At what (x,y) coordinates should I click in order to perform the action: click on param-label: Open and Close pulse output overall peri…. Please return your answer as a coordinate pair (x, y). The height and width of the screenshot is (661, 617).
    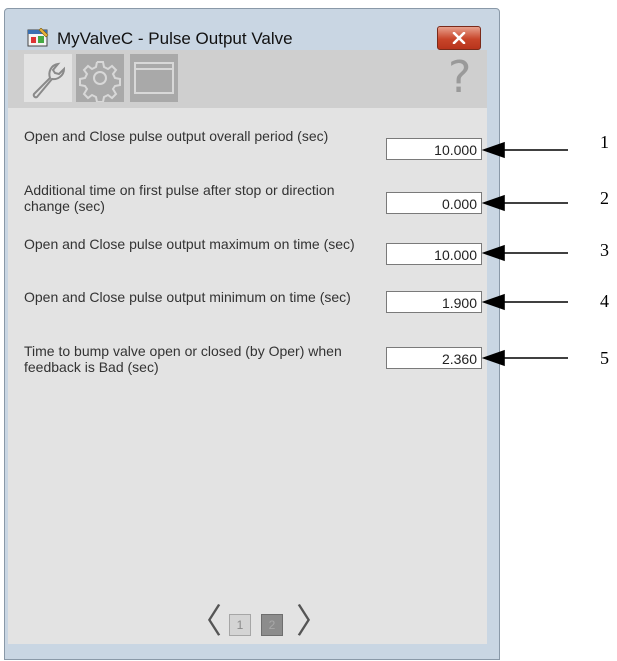
    Looking at the image, I should click on (176, 136).